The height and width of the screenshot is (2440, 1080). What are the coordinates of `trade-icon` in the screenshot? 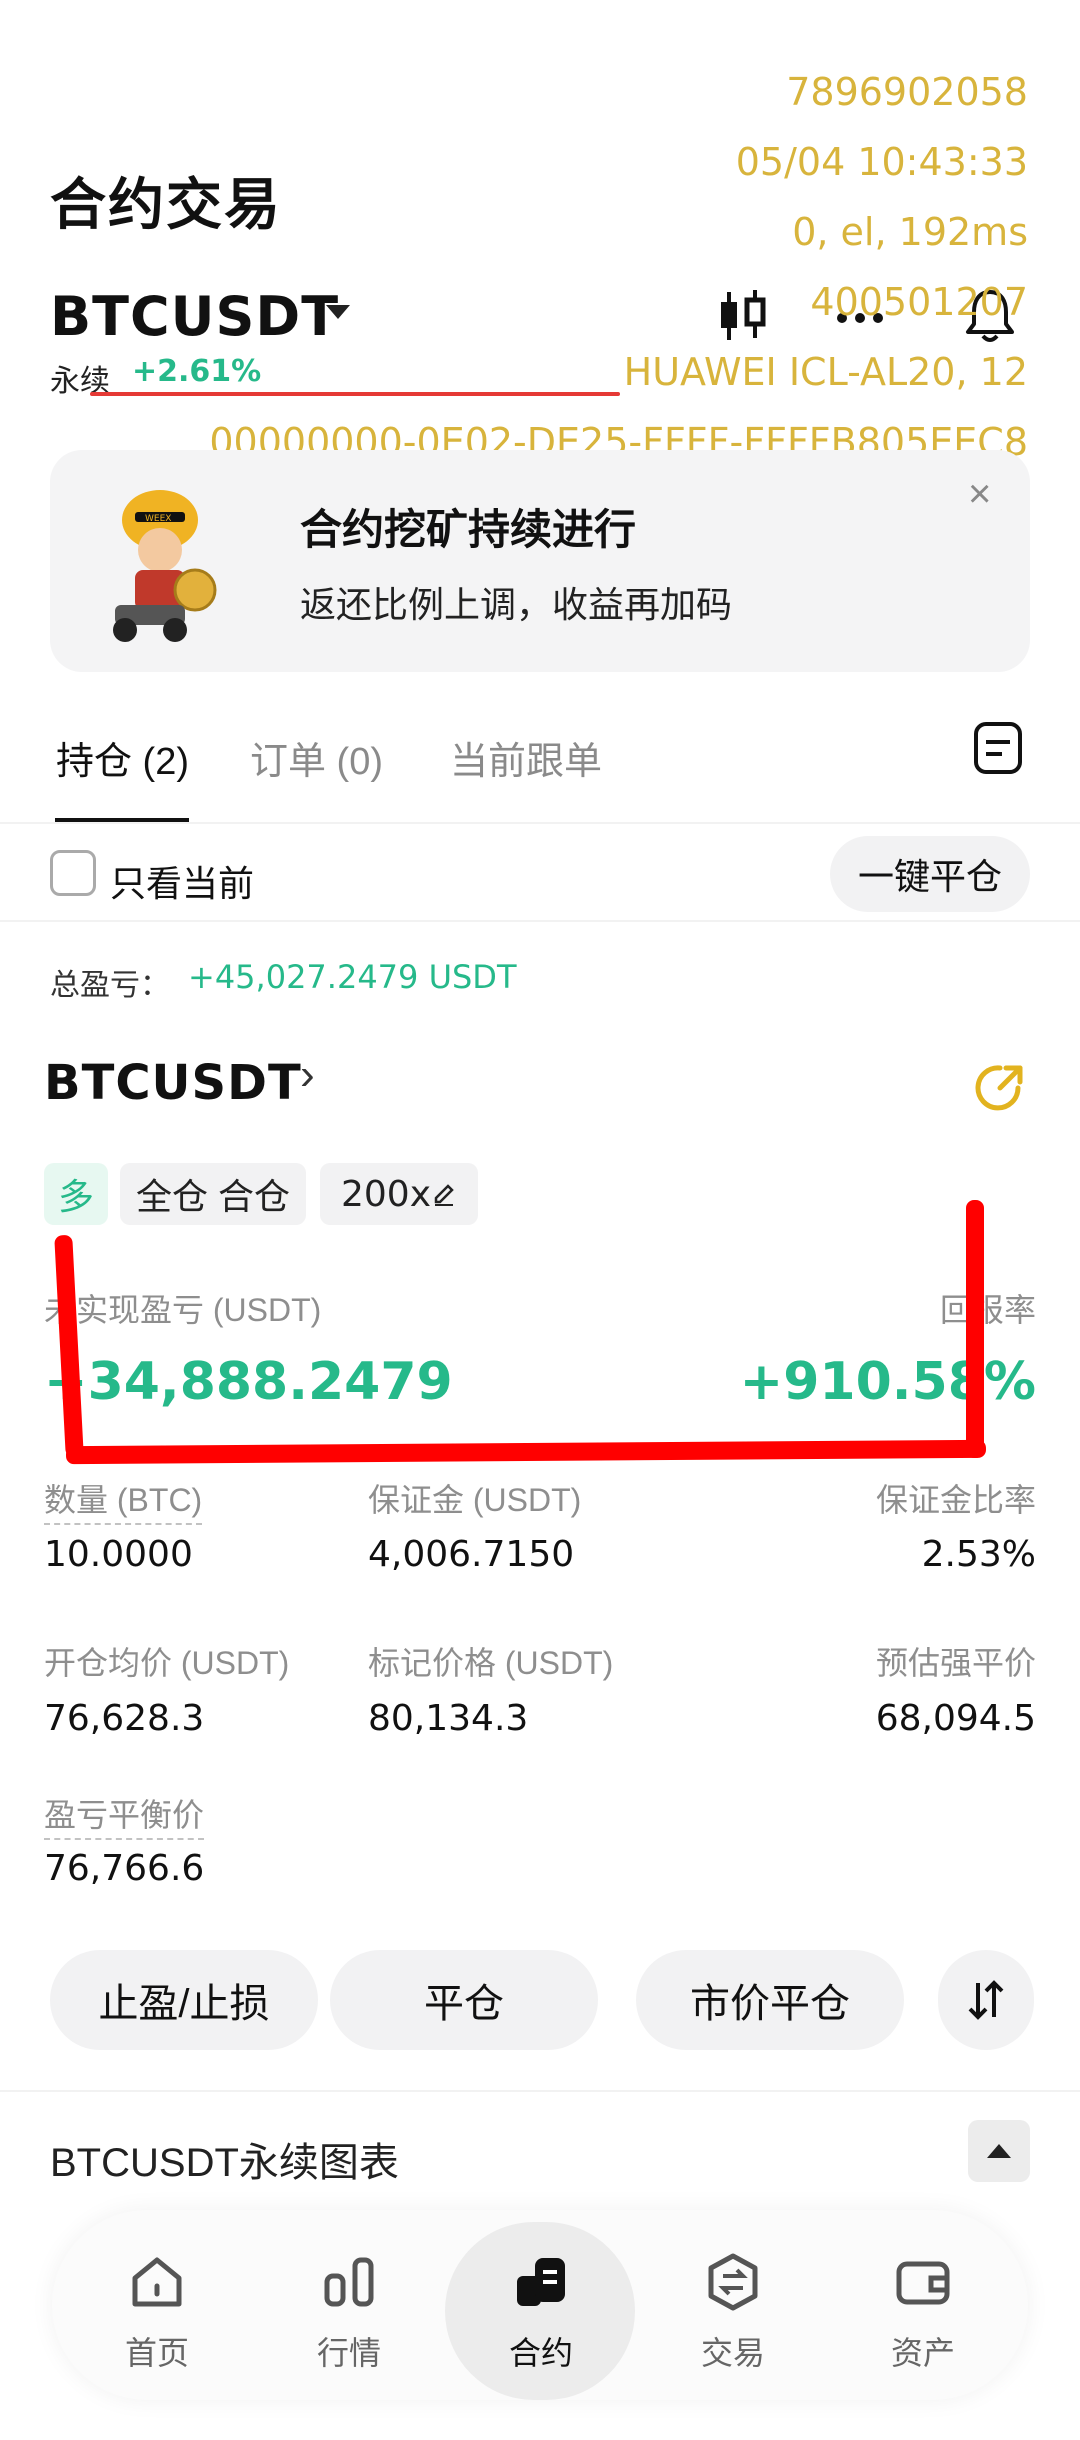 It's located at (733, 2282).